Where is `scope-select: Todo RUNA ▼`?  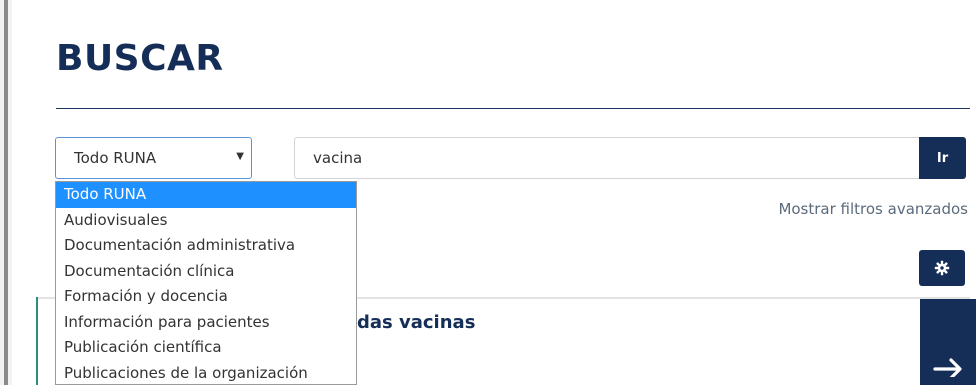 scope-select: Todo RUNA ▼ is located at coordinates (153, 158).